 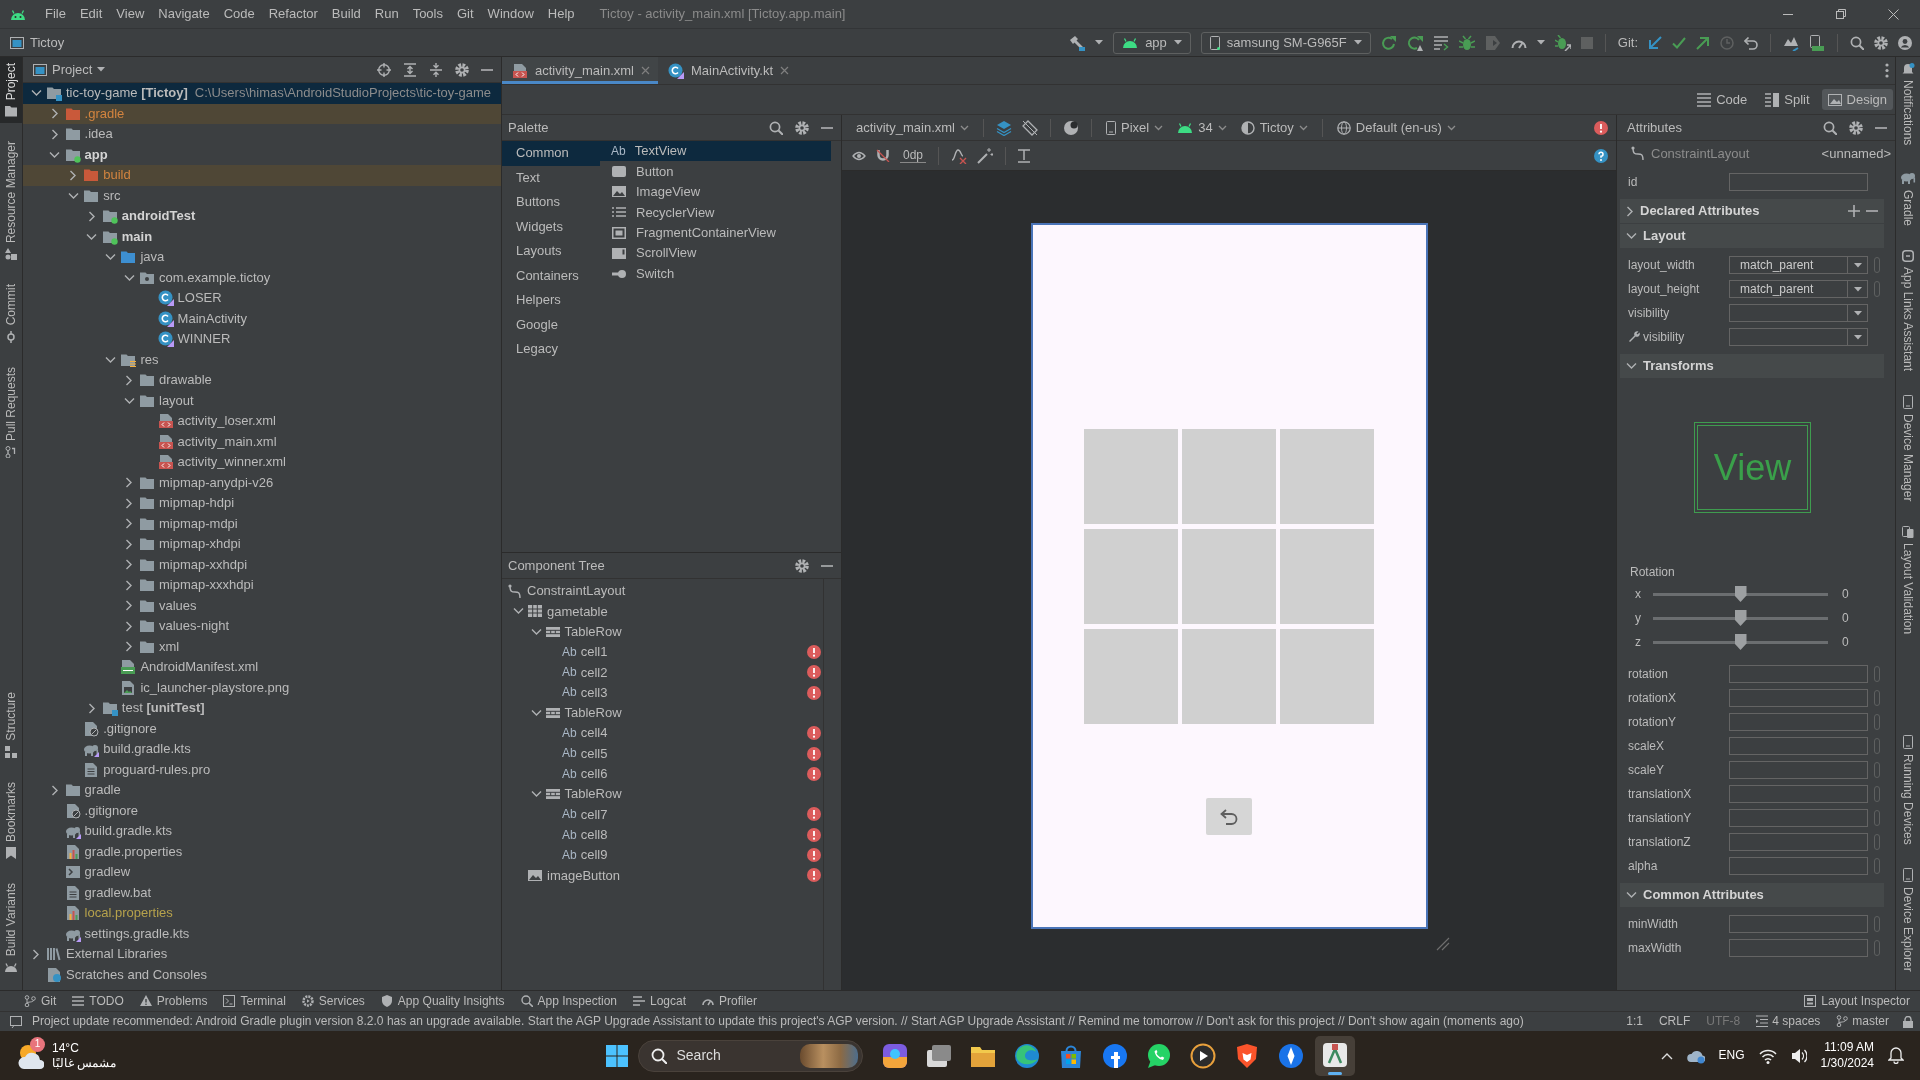 I want to click on palette-category: Containers, so click(x=551, y=275).